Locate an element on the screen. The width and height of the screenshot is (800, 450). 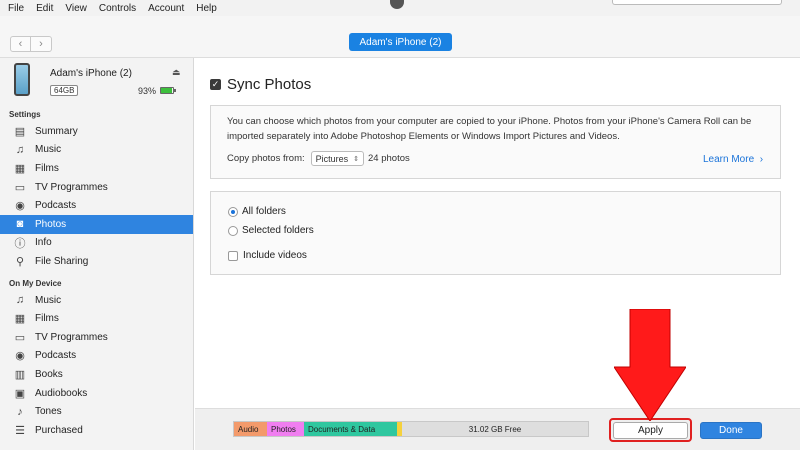
device-item-films: ▦ Films is located at coordinates (96, 318).